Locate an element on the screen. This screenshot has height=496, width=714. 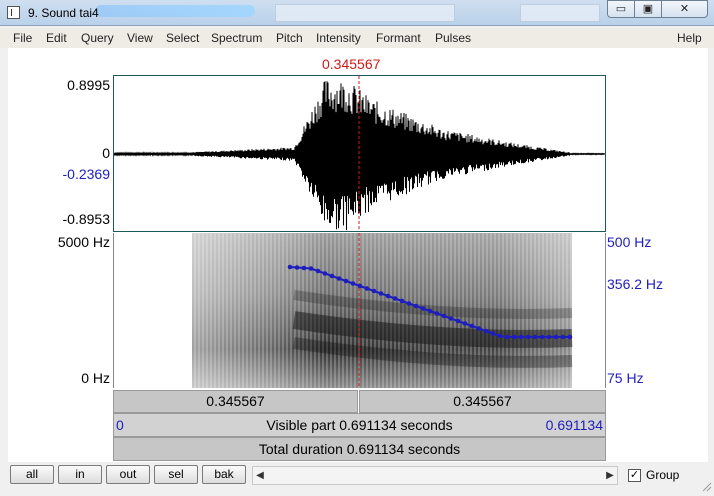
menu-select: Select is located at coordinates (182, 38).